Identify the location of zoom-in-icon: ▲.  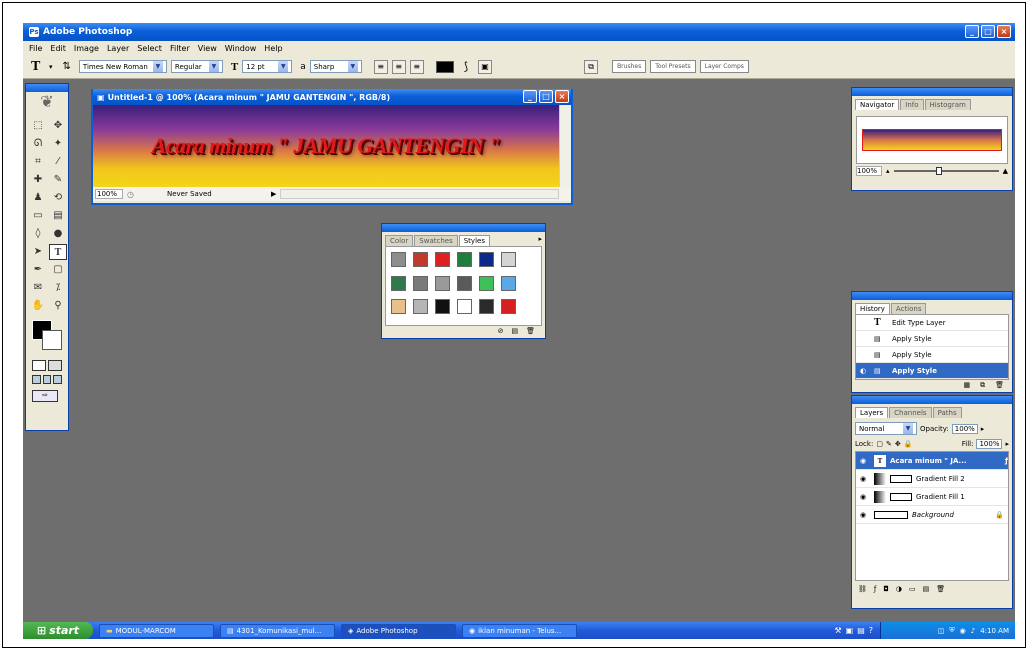
(1005, 171).